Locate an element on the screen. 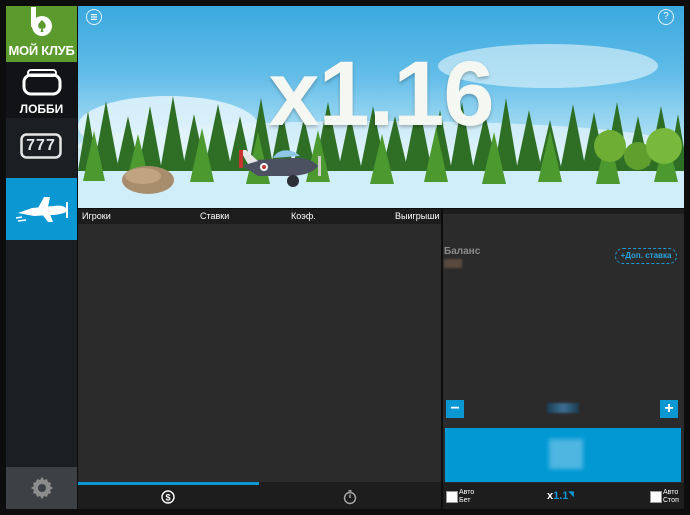  slots-label: 777 is located at coordinates (41, 145).